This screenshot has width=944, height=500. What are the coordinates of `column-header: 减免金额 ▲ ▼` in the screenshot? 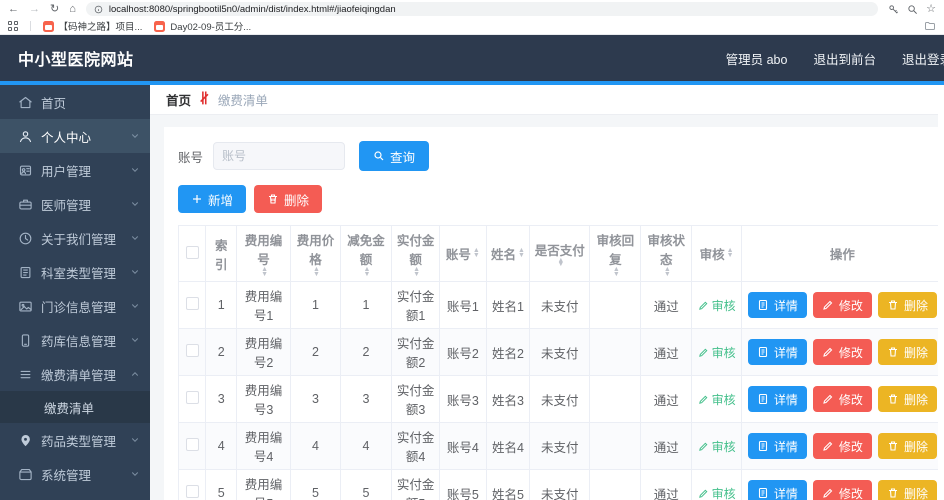 It's located at (365, 253).